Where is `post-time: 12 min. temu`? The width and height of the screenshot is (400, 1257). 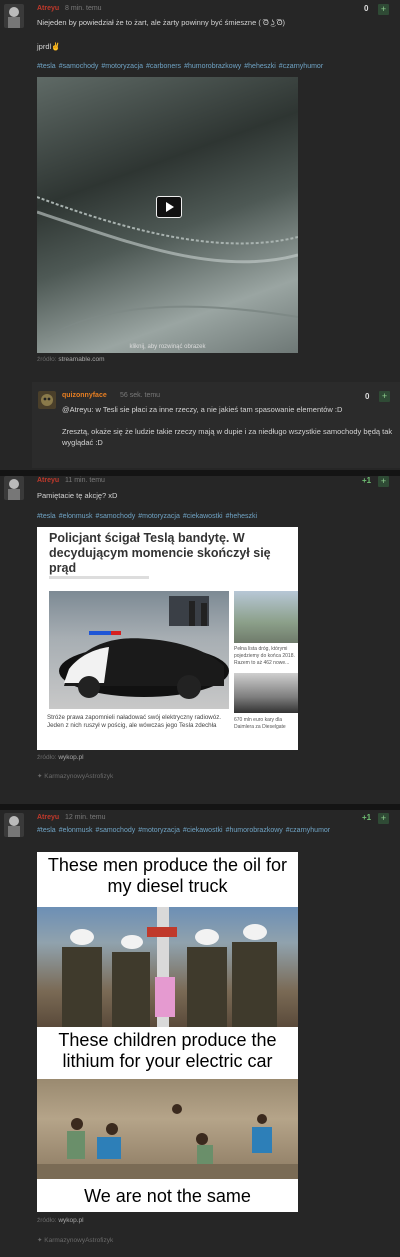
post-time: 12 min. temu is located at coordinates (85, 817).